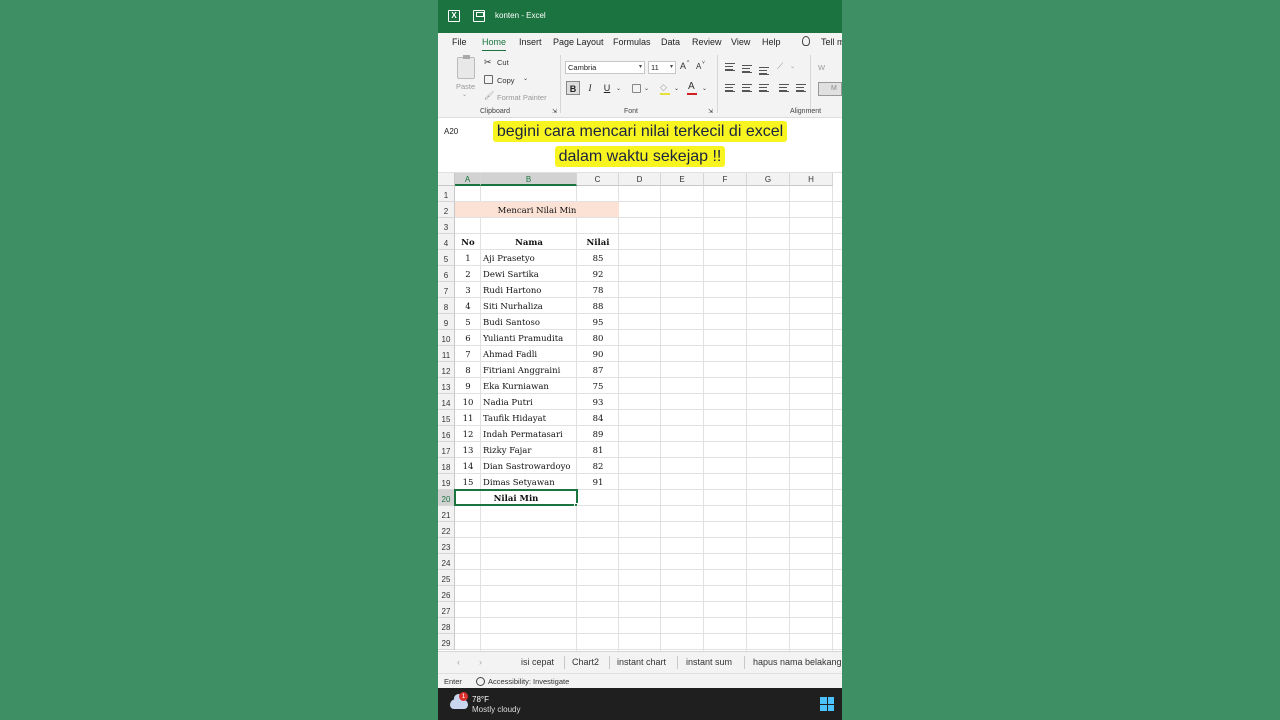  Describe the element at coordinates (446, 626) in the screenshot. I see `row-header-28: 28` at that location.